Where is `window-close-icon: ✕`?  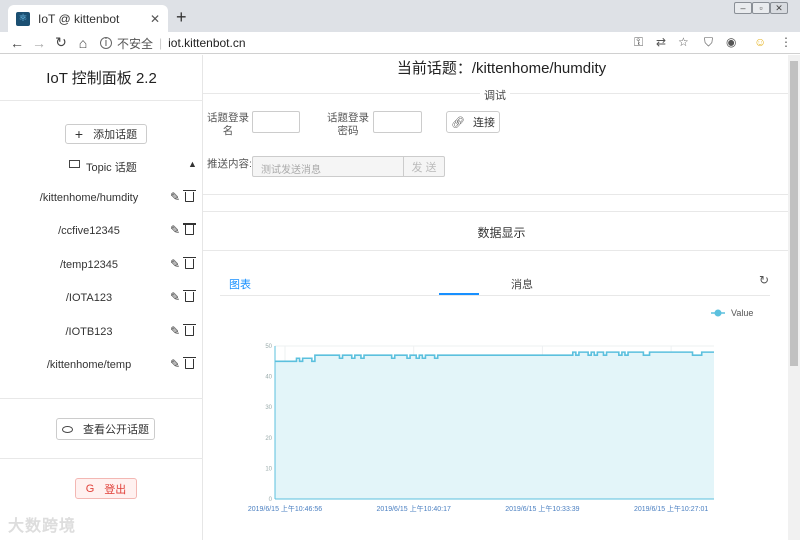 window-close-icon: ✕ is located at coordinates (779, 8).